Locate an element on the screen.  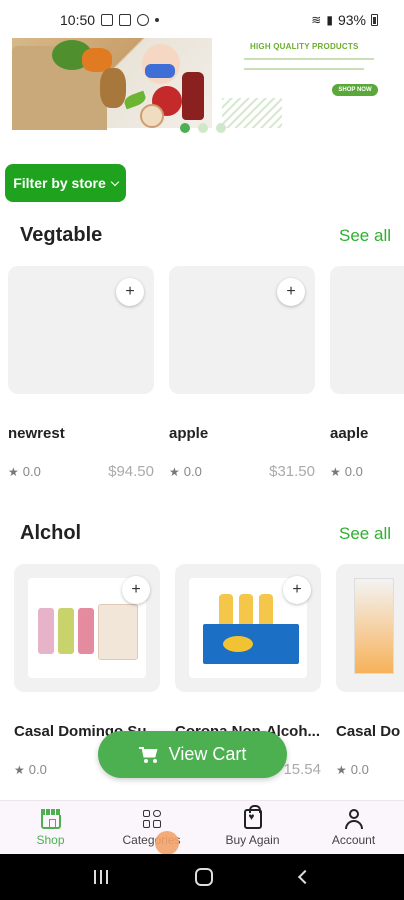
back-icon is located at coordinates (305, 877).